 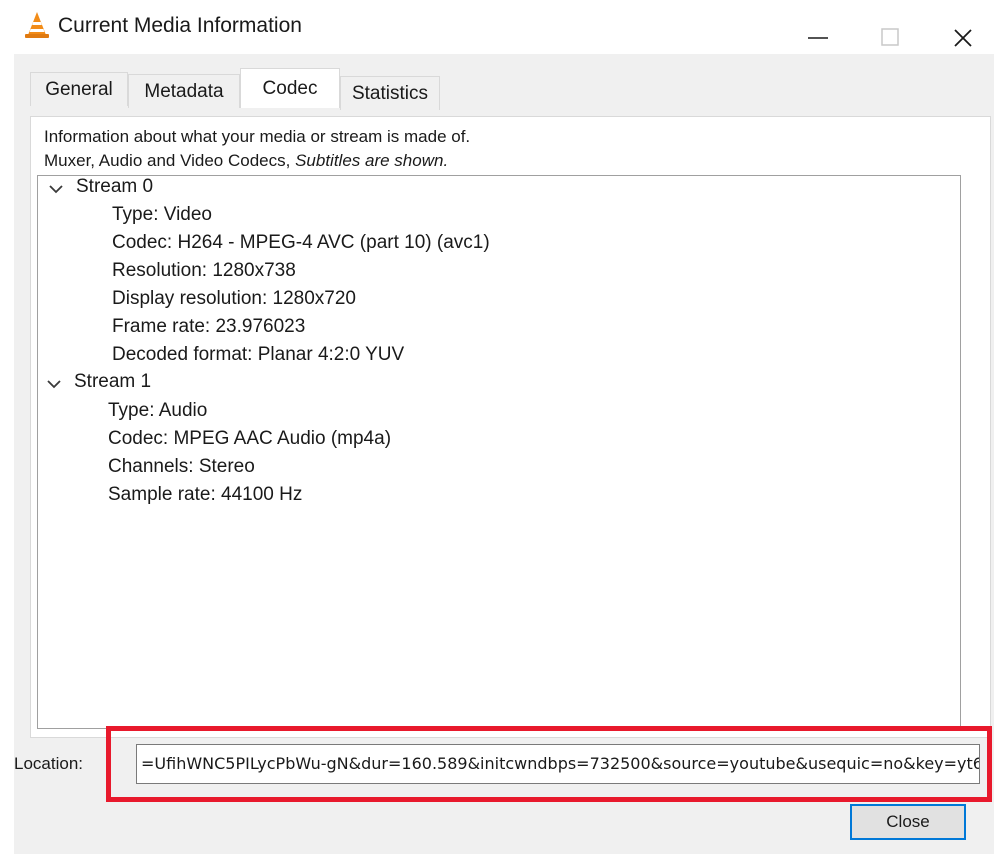 What do you see at coordinates (181, 466) in the screenshot?
I see `stream-1-channels: Channels: Stereo` at bounding box center [181, 466].